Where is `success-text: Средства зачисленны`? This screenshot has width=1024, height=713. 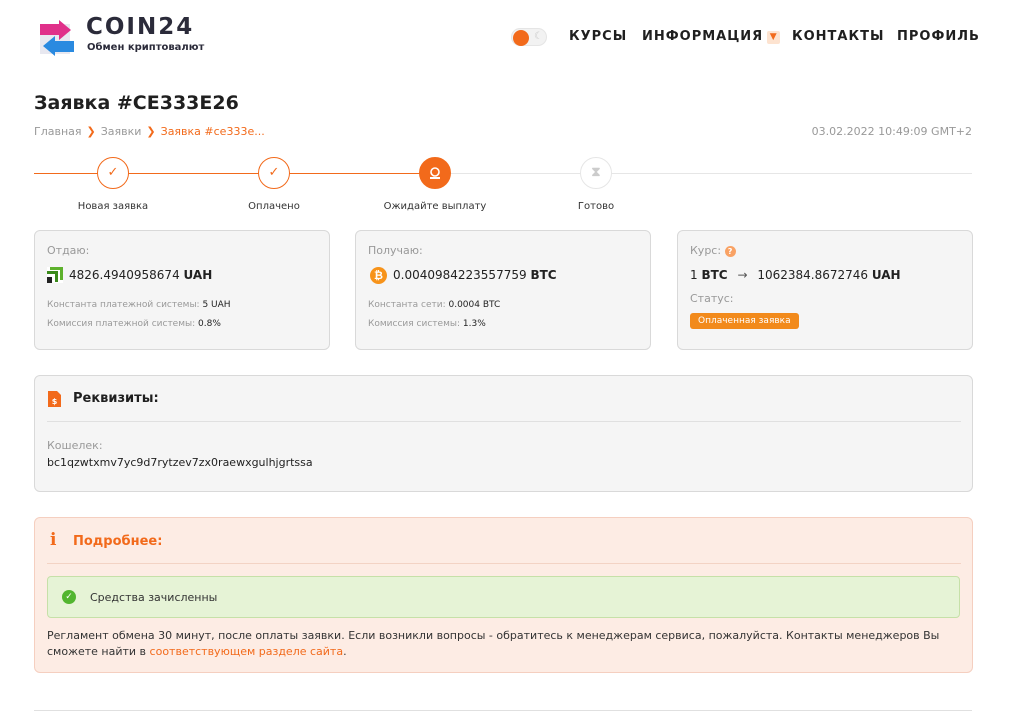 success-text: Средства зачисленны is located at coordinates (154, 597).